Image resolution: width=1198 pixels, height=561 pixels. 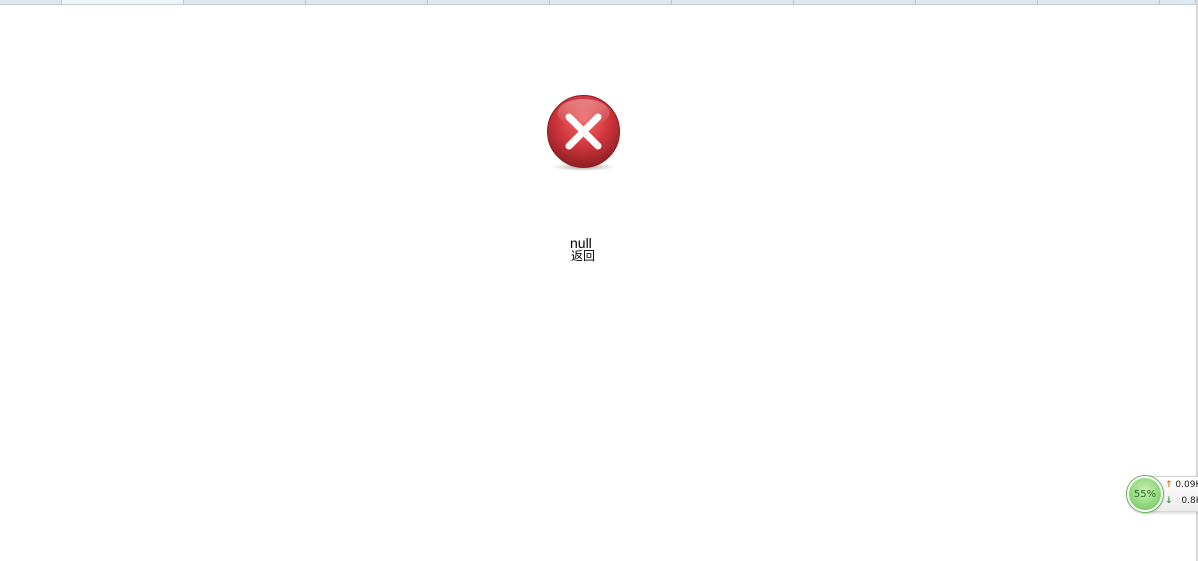 What do you see at coordinates (1169, 501) in the screenshot?
I see `download-arrow-icon: ↓` at bounding box center [1169, 501].